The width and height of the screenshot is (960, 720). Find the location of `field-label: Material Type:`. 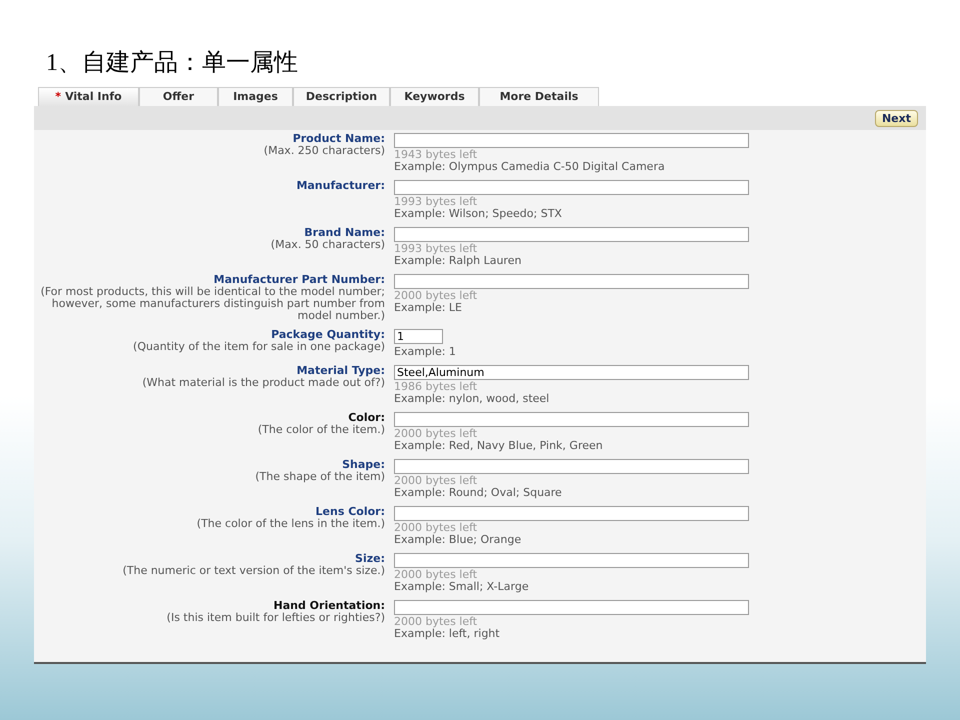

field-label: Material Type: is located at coordinates (340, 371).